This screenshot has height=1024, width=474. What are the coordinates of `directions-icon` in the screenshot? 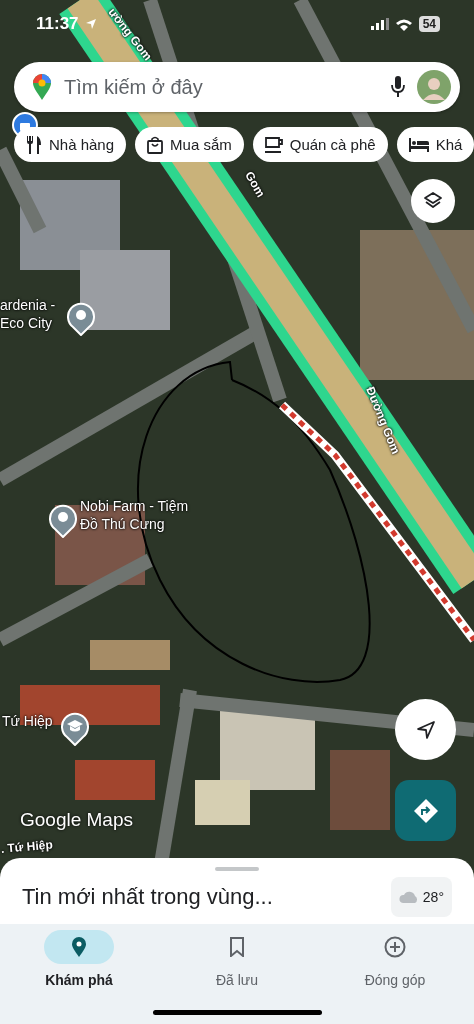 It's located at (425, 810).